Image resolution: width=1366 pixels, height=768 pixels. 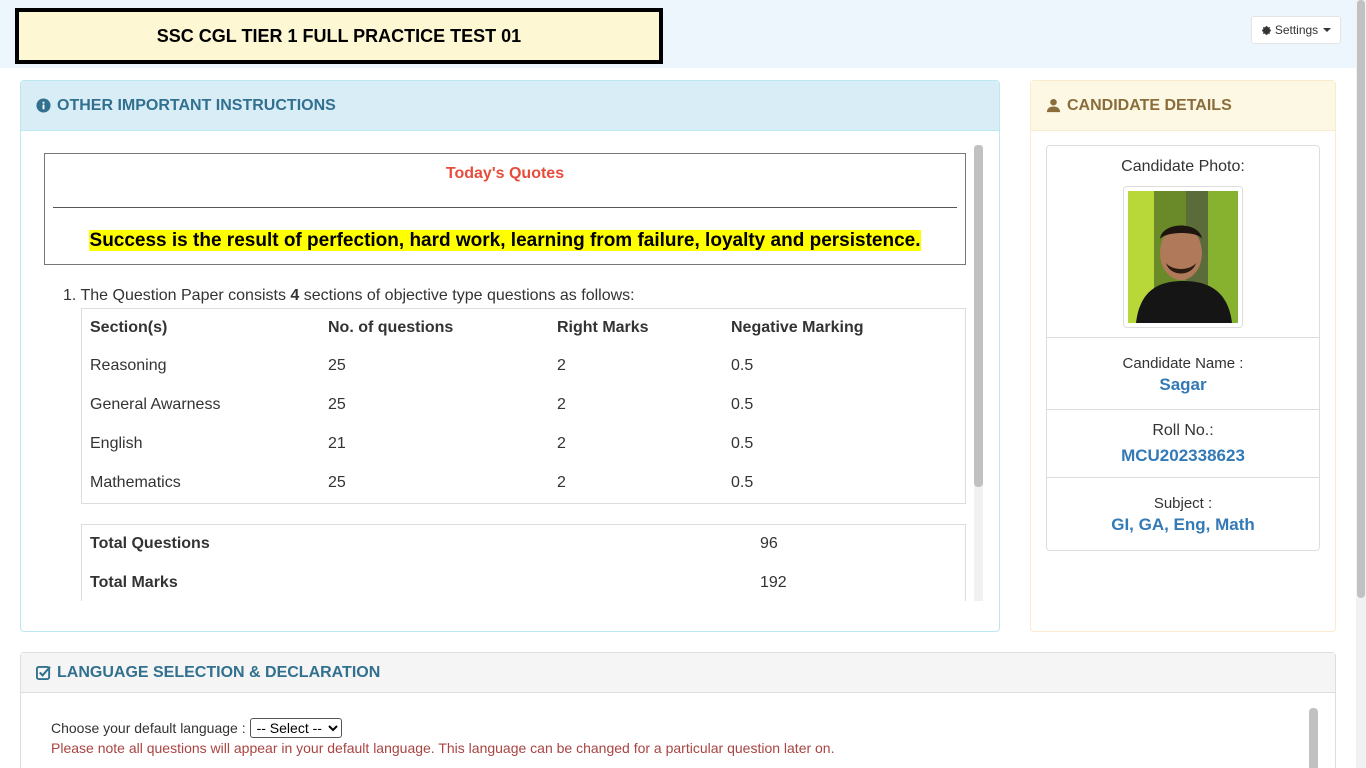 What do you see at coordinates (129, 327) in the screenshot?
I see `table-header: Section(s)` at bounding box center [129, 327].